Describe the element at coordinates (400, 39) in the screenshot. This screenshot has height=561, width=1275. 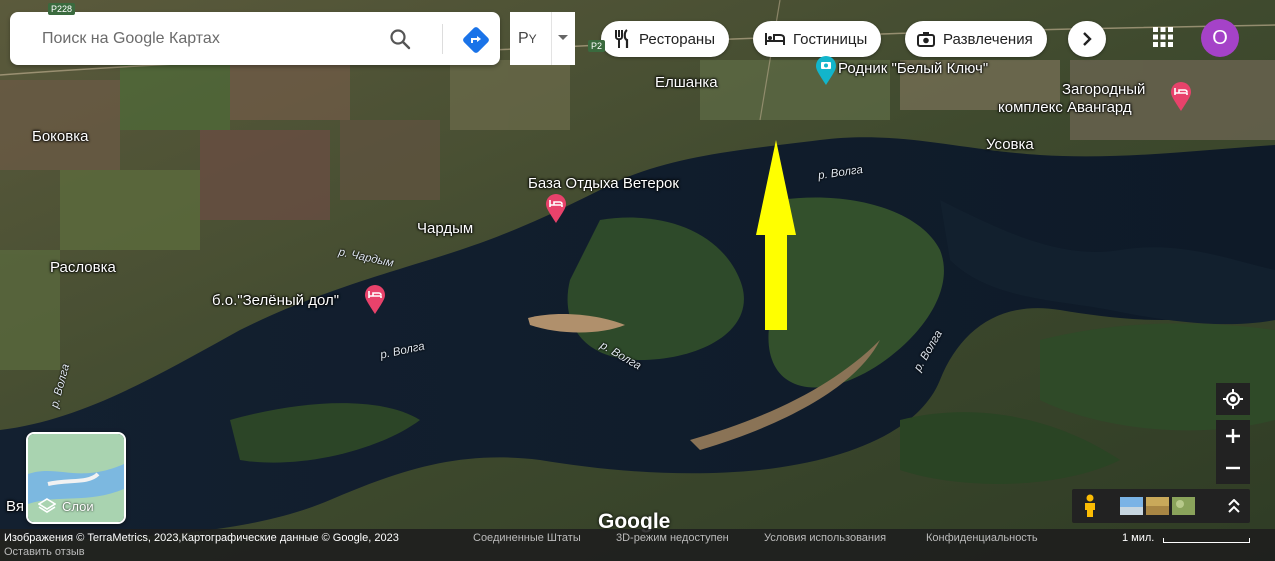
I see `search-icon` at that location.